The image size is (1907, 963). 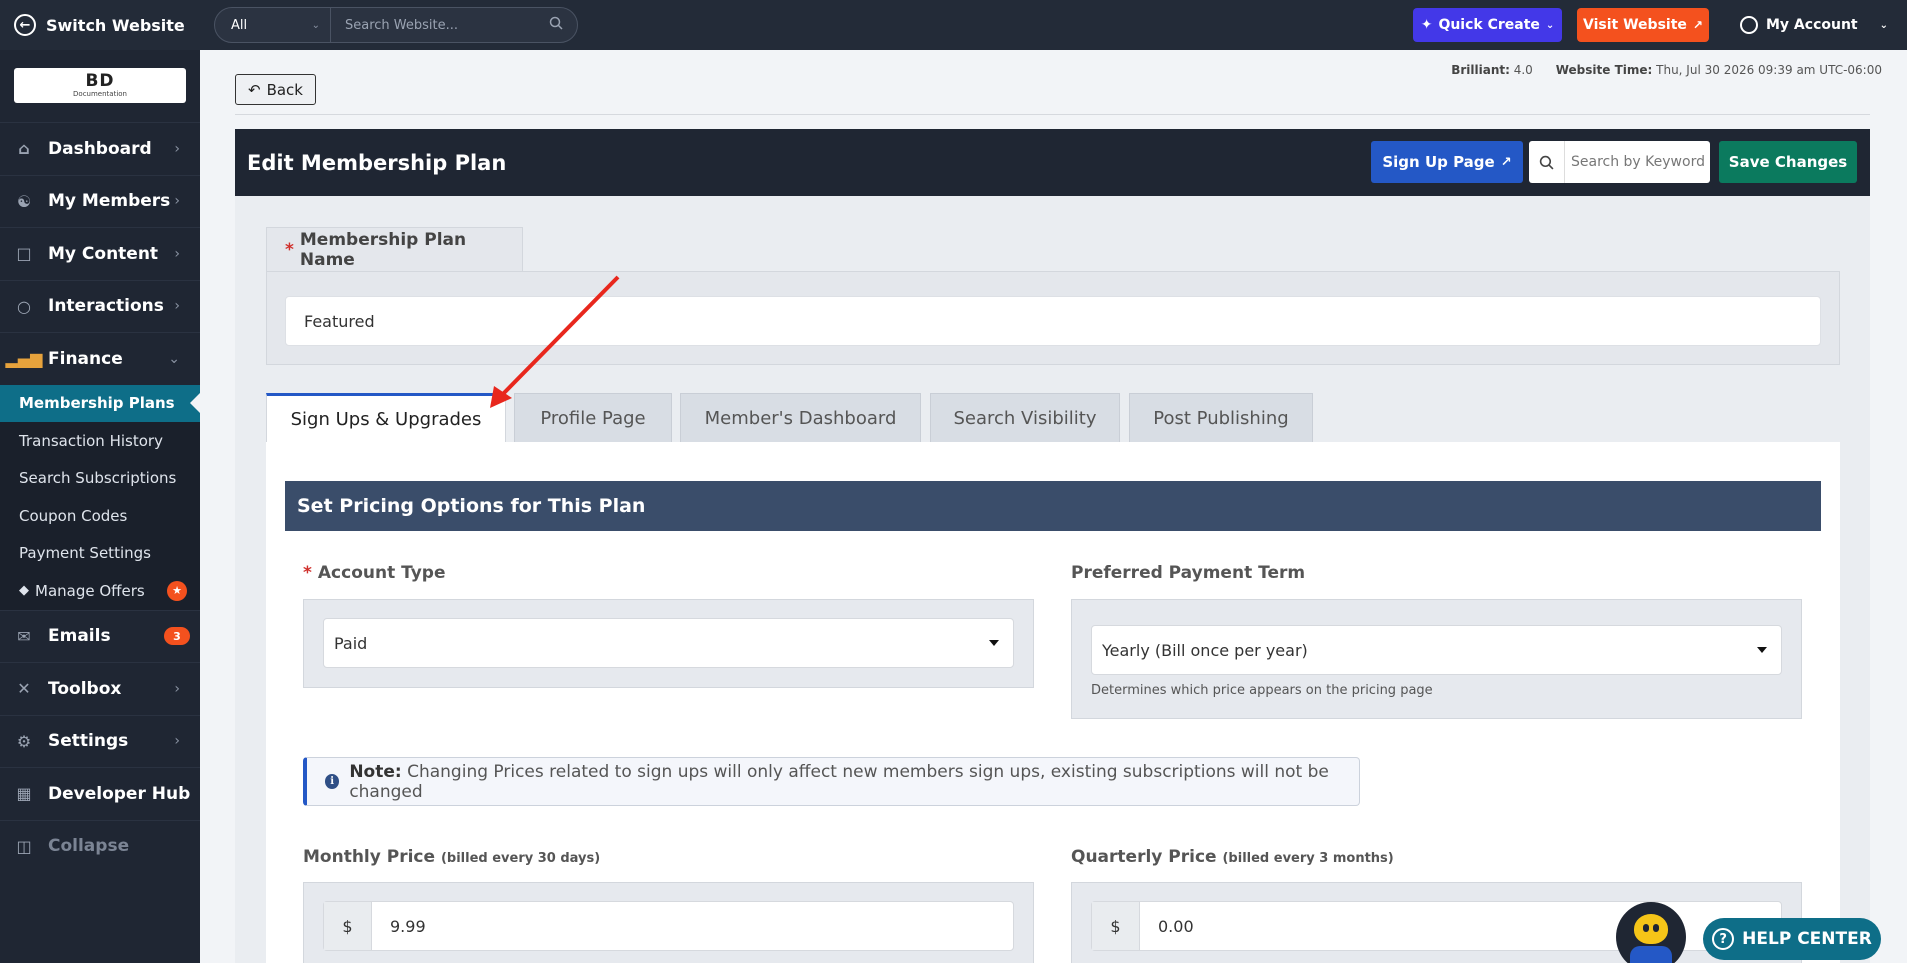 I want to click on question-icon: ?, so click(x=1723, y=939).